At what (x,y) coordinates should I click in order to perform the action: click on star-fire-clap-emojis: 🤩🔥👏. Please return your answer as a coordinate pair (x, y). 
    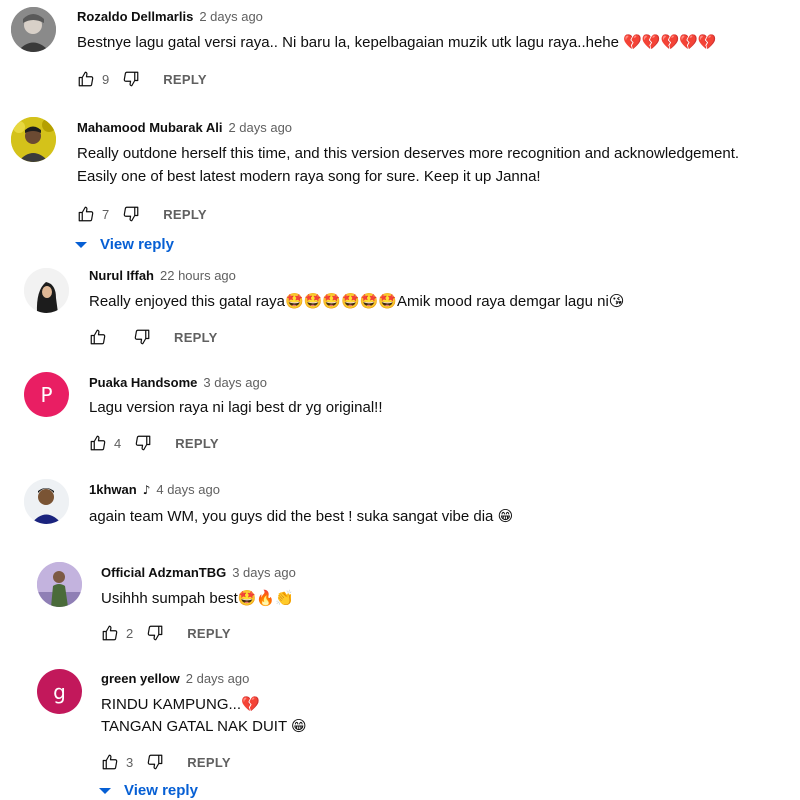
    Looking at the image, I should click on (265, 598).